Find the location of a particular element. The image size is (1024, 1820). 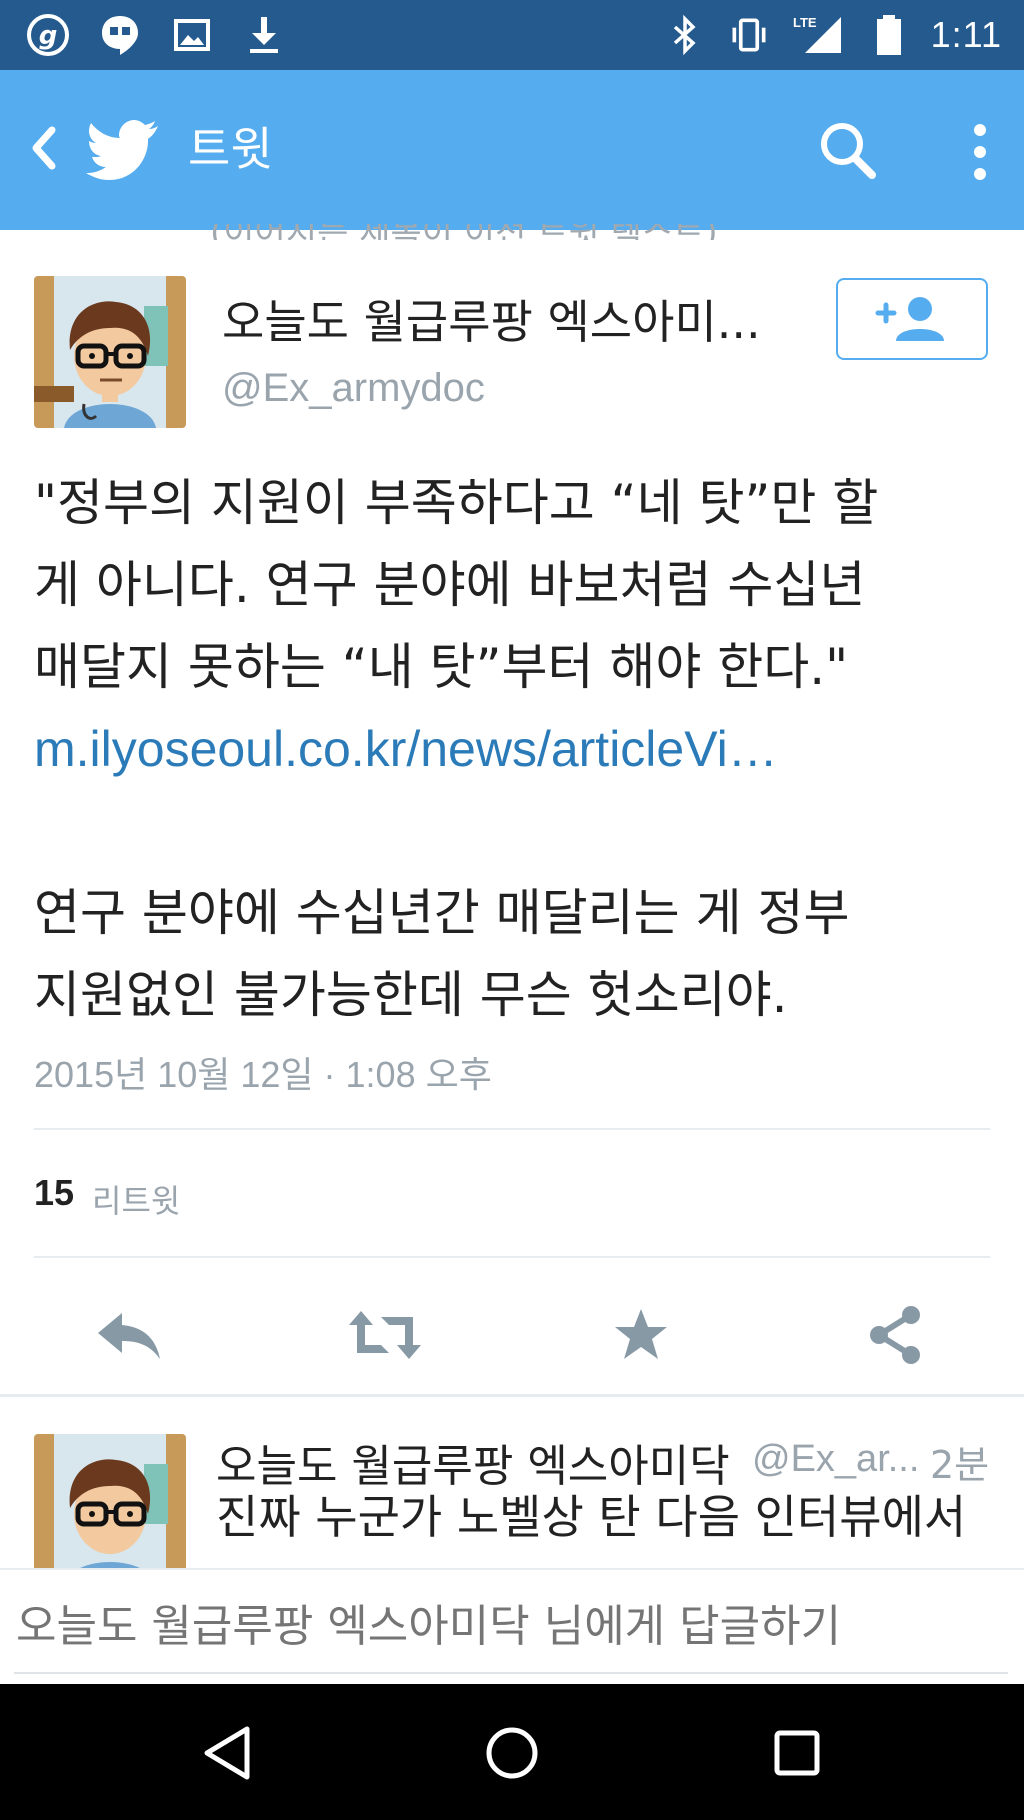

nav-recents-button is located at coordinates (797, 1753).